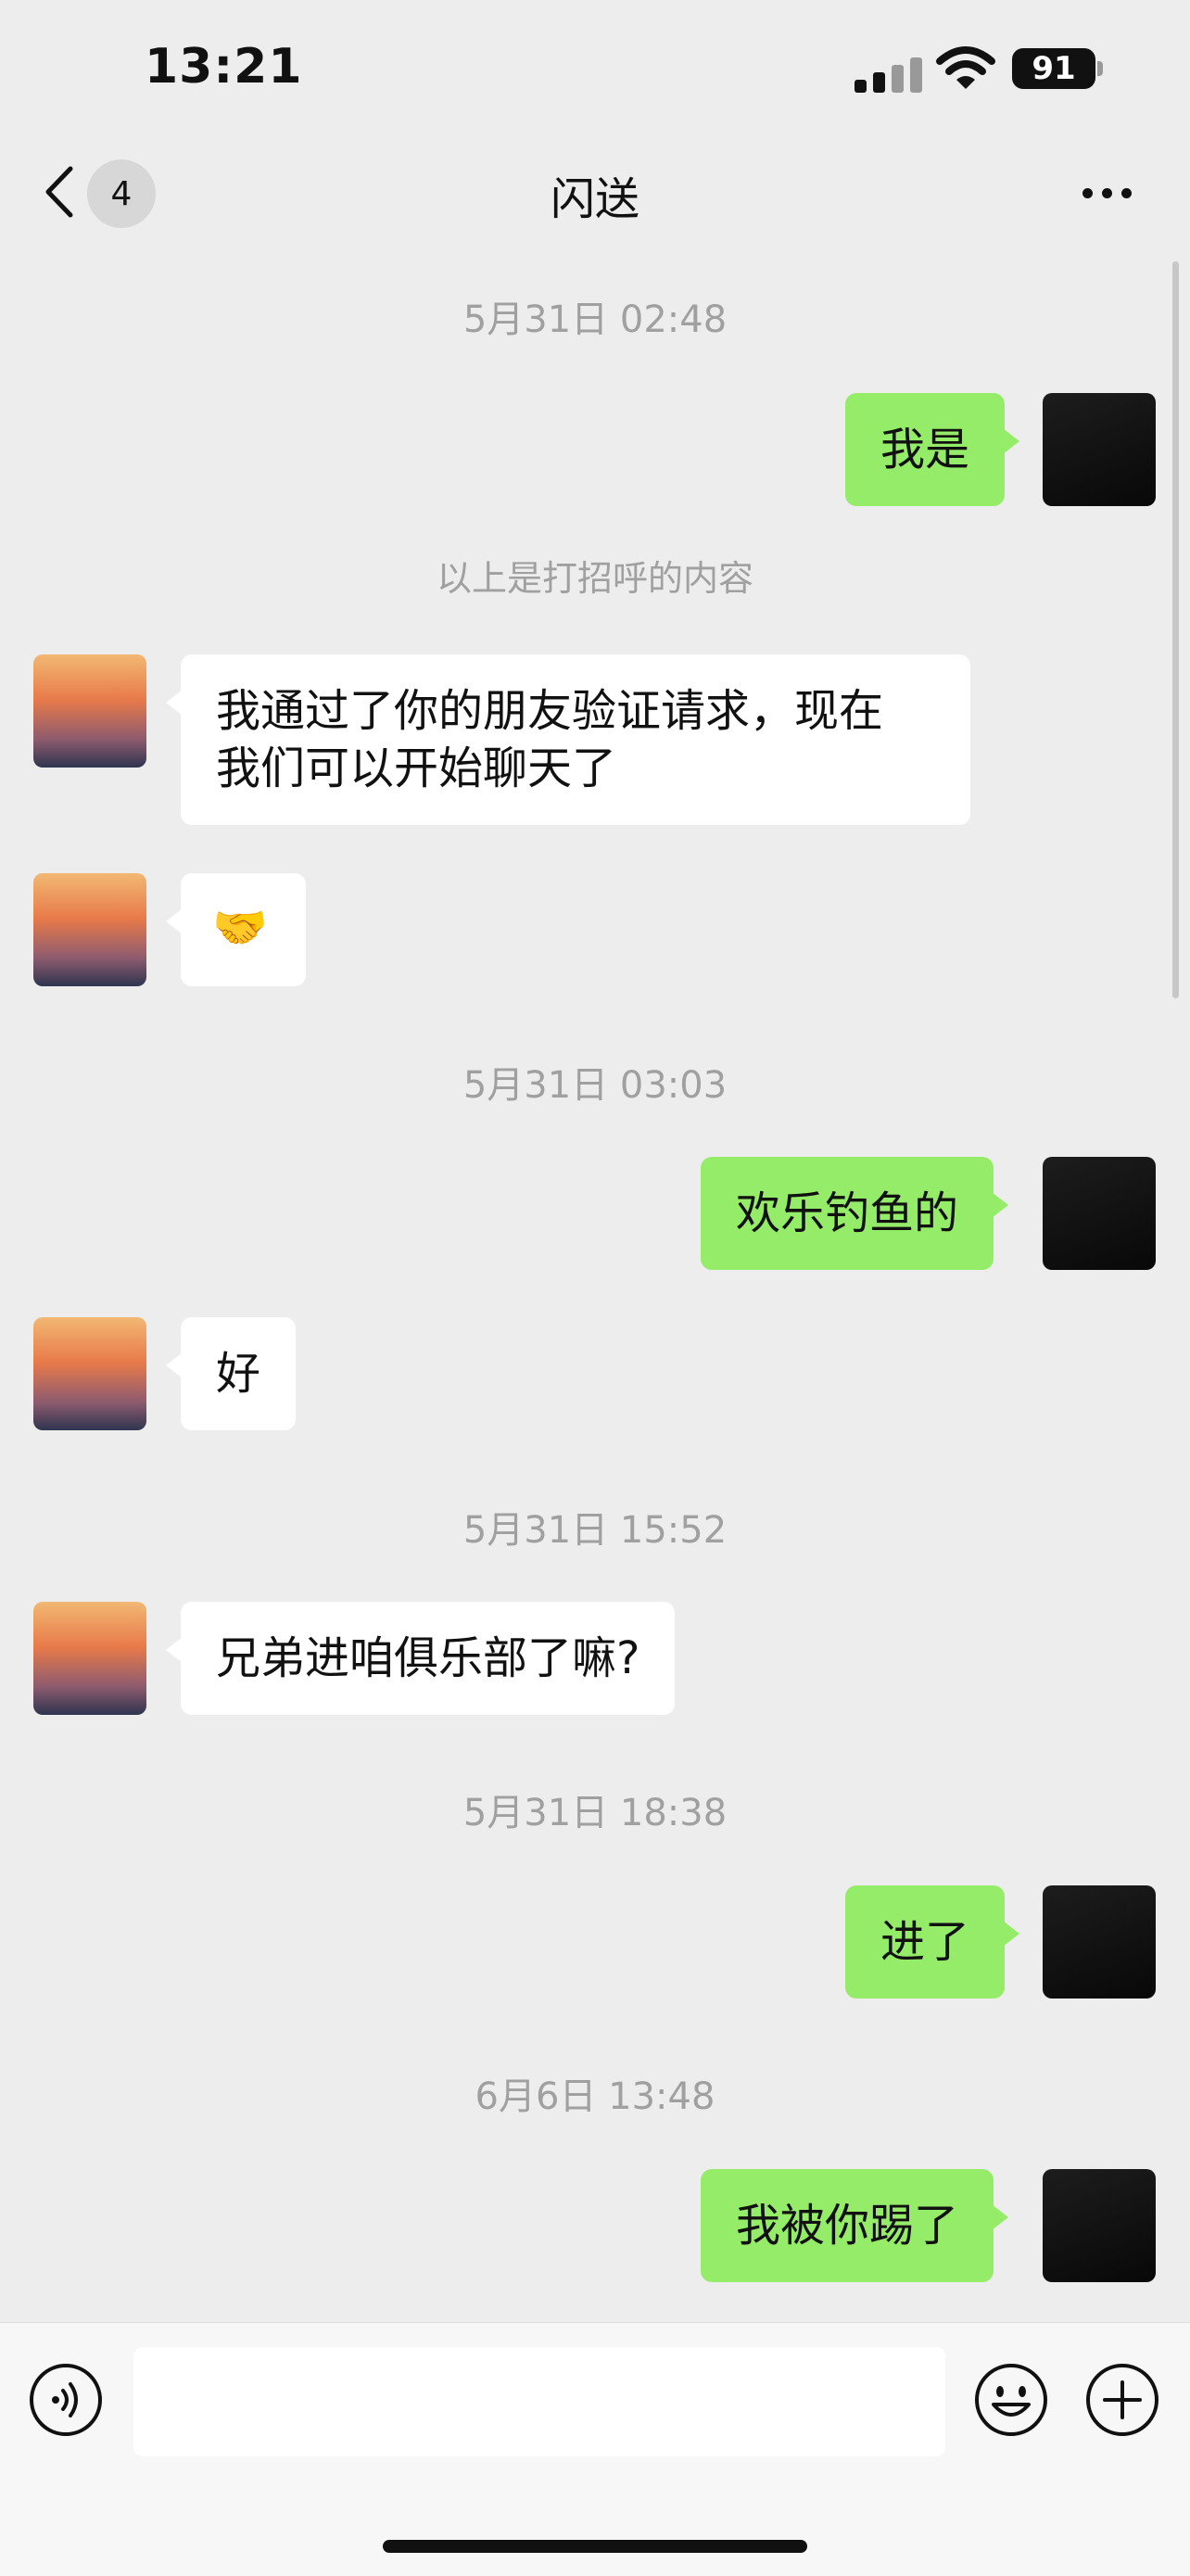  Describe the element at coordinates (889, 74) in the screenshot. I see `cellular-signal-icon` at that location.